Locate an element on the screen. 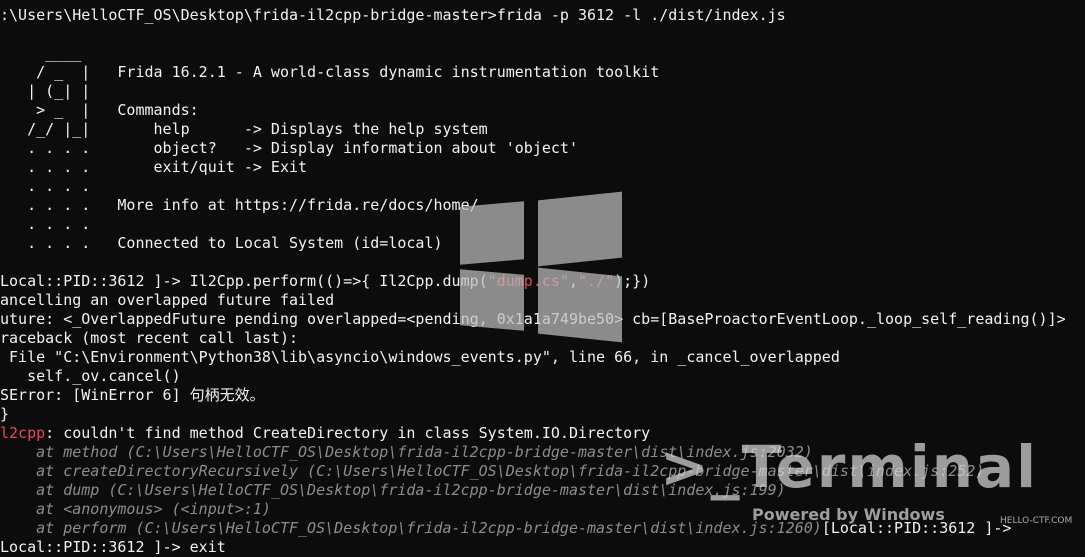 This screenshot has height=557, width=1085. terminal-text: ancelling an overlapped future failed is located at coordinates (167, 300).